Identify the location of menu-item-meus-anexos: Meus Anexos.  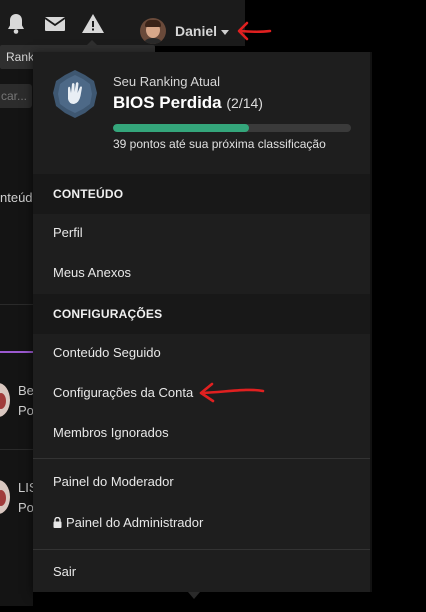
(201, 273).